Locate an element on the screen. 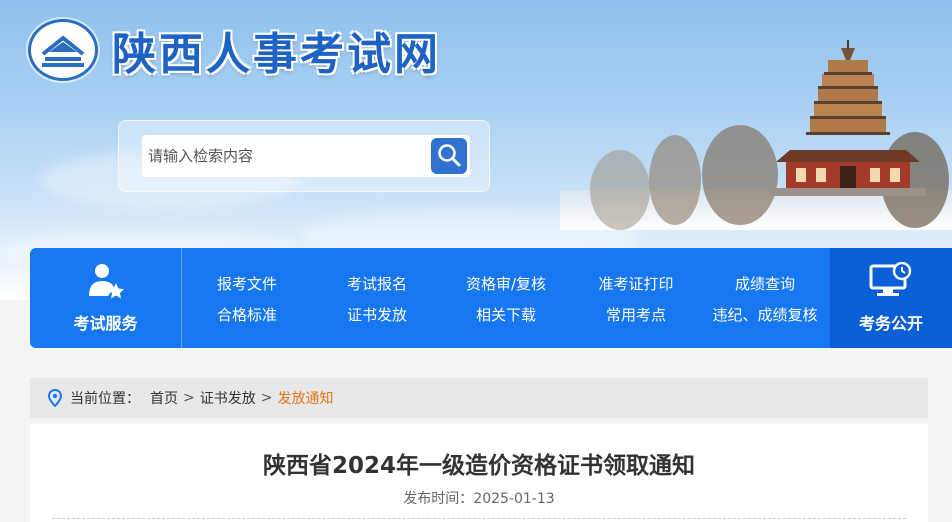  nav-link-qualification-review: 资格审/复核 is located at coordinates (506, 283).